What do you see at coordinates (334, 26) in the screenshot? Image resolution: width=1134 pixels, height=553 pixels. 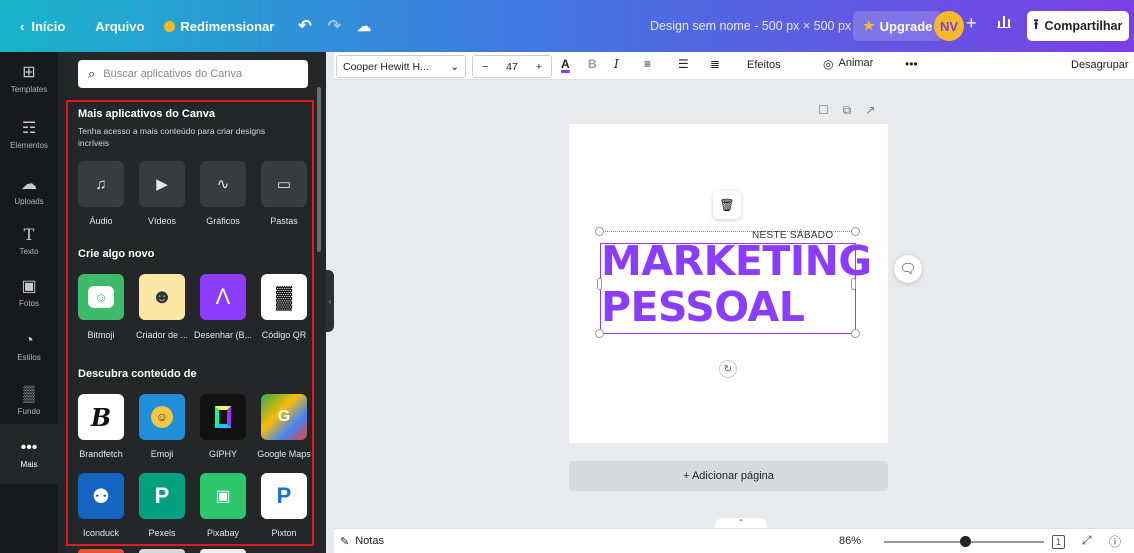 I see `redo-icon: ↷` at bounding box center [334, 26].